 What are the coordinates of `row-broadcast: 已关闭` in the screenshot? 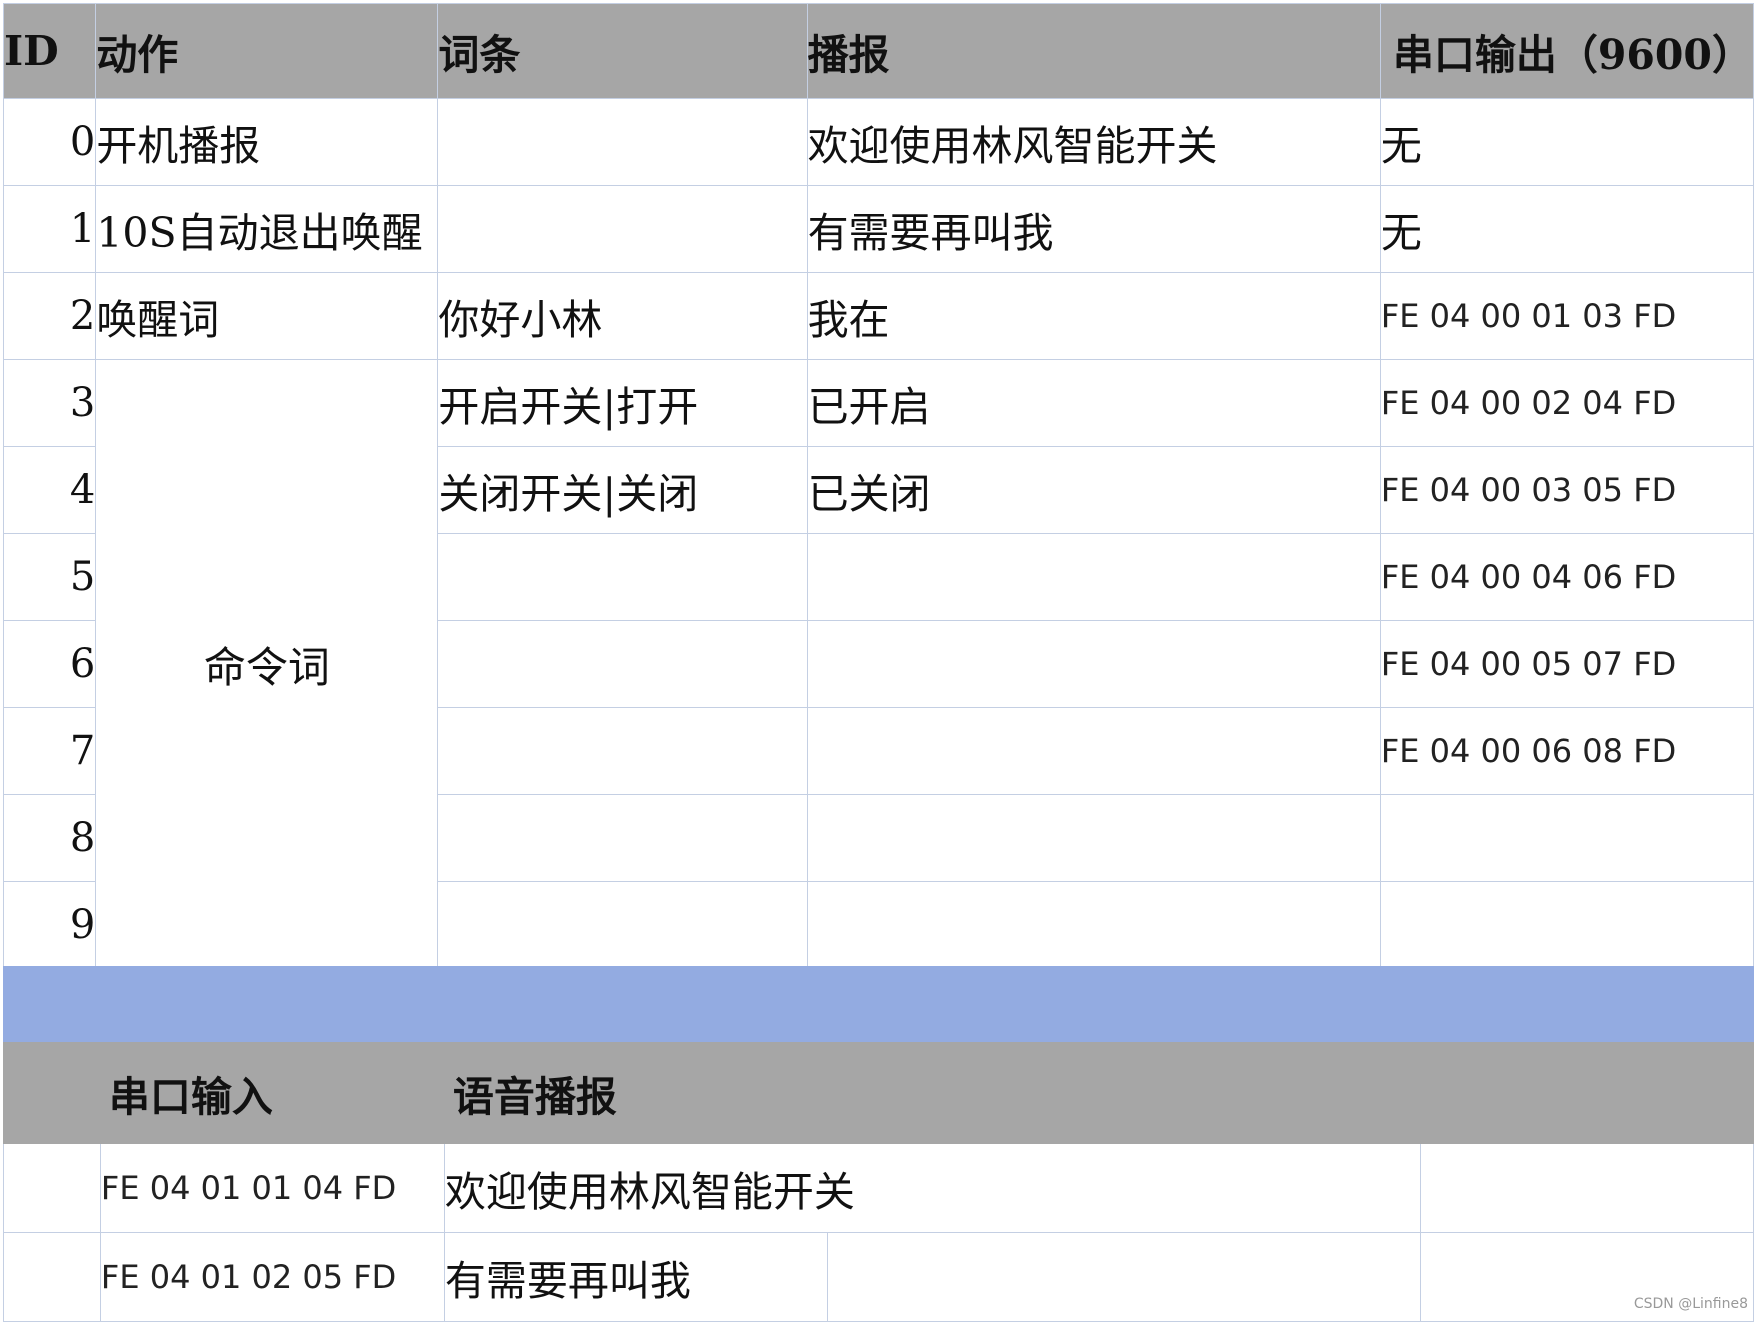 It's located at (1093, 490).